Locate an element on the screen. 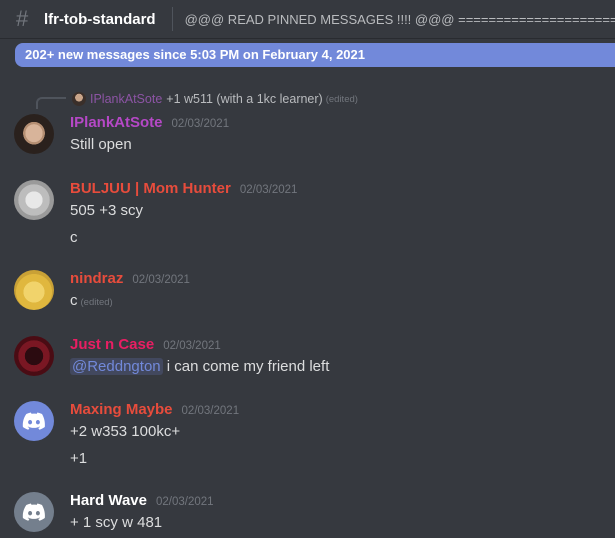 Image resolution: width=615 pixels, height=538 pixels. edited-tag: (edited) is located at coordinates (96, 302).